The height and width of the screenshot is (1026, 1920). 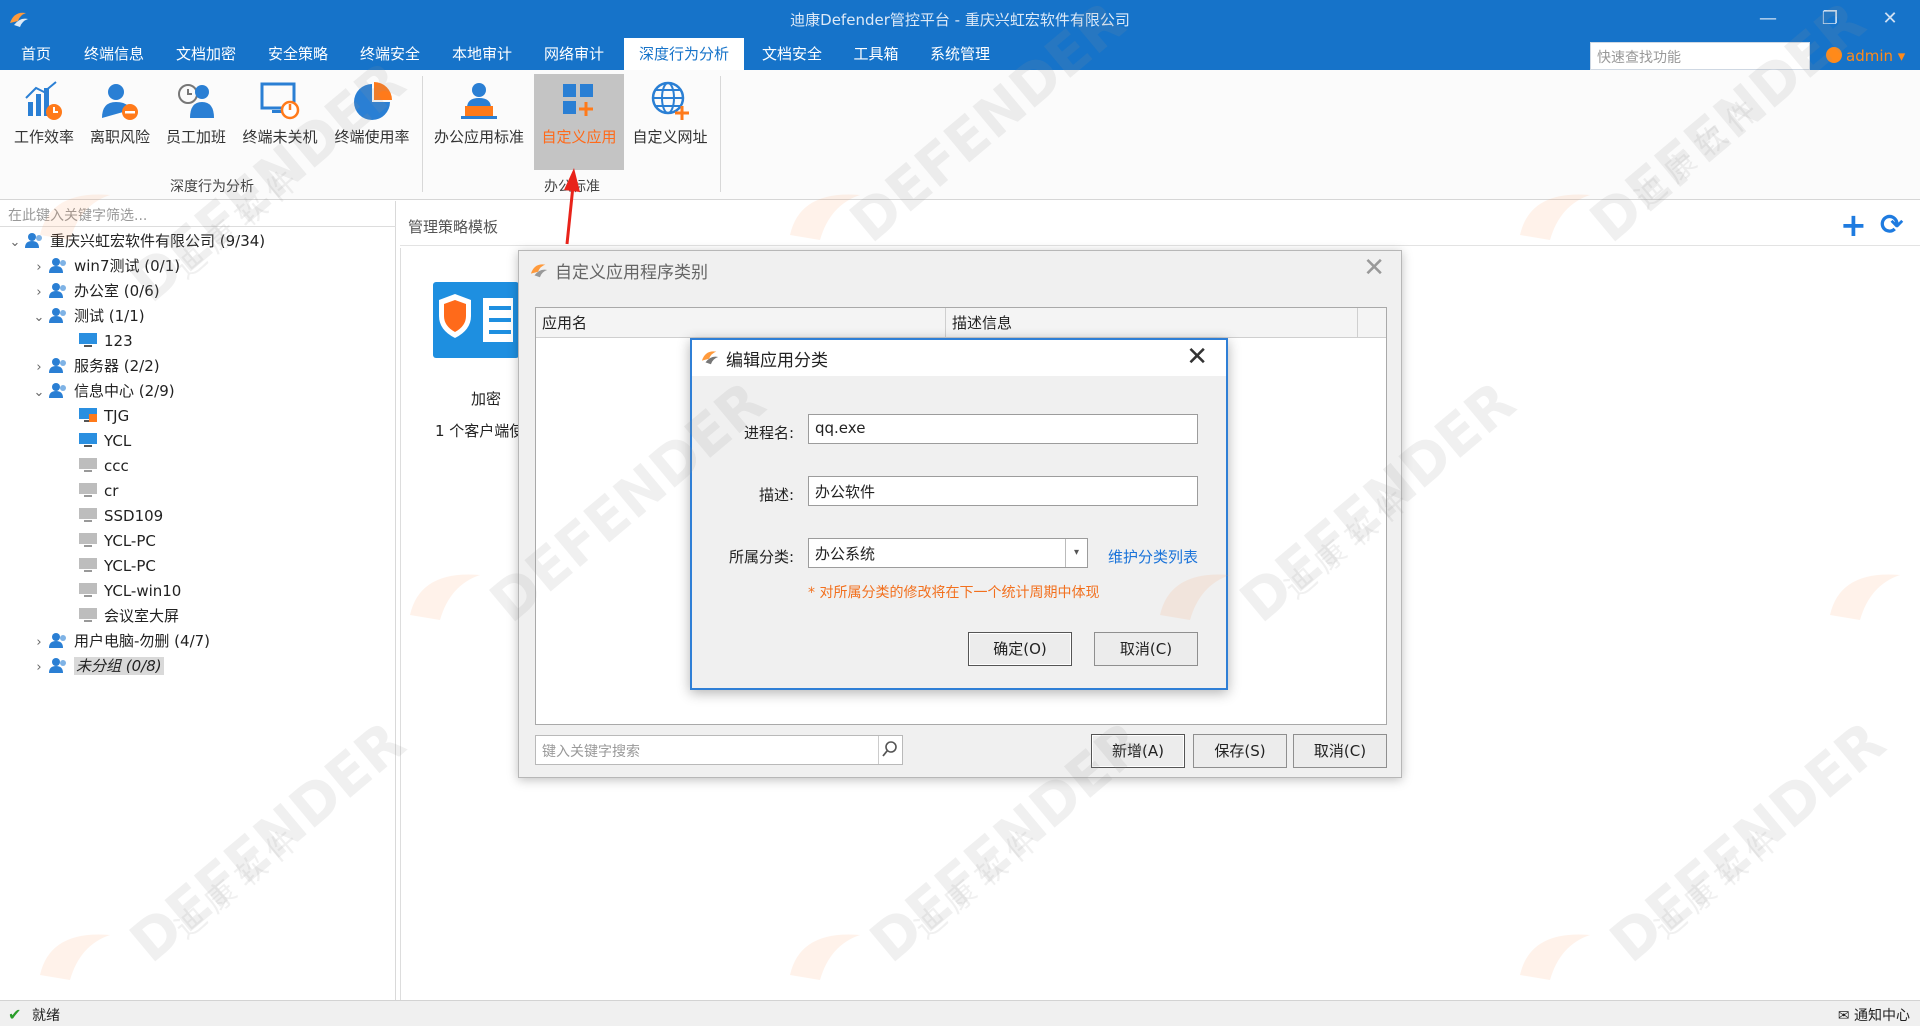 What do you see at coordinates (96, 341) in the screenshot?
I see `tree-node: 123` at bounding box center [96, 341].